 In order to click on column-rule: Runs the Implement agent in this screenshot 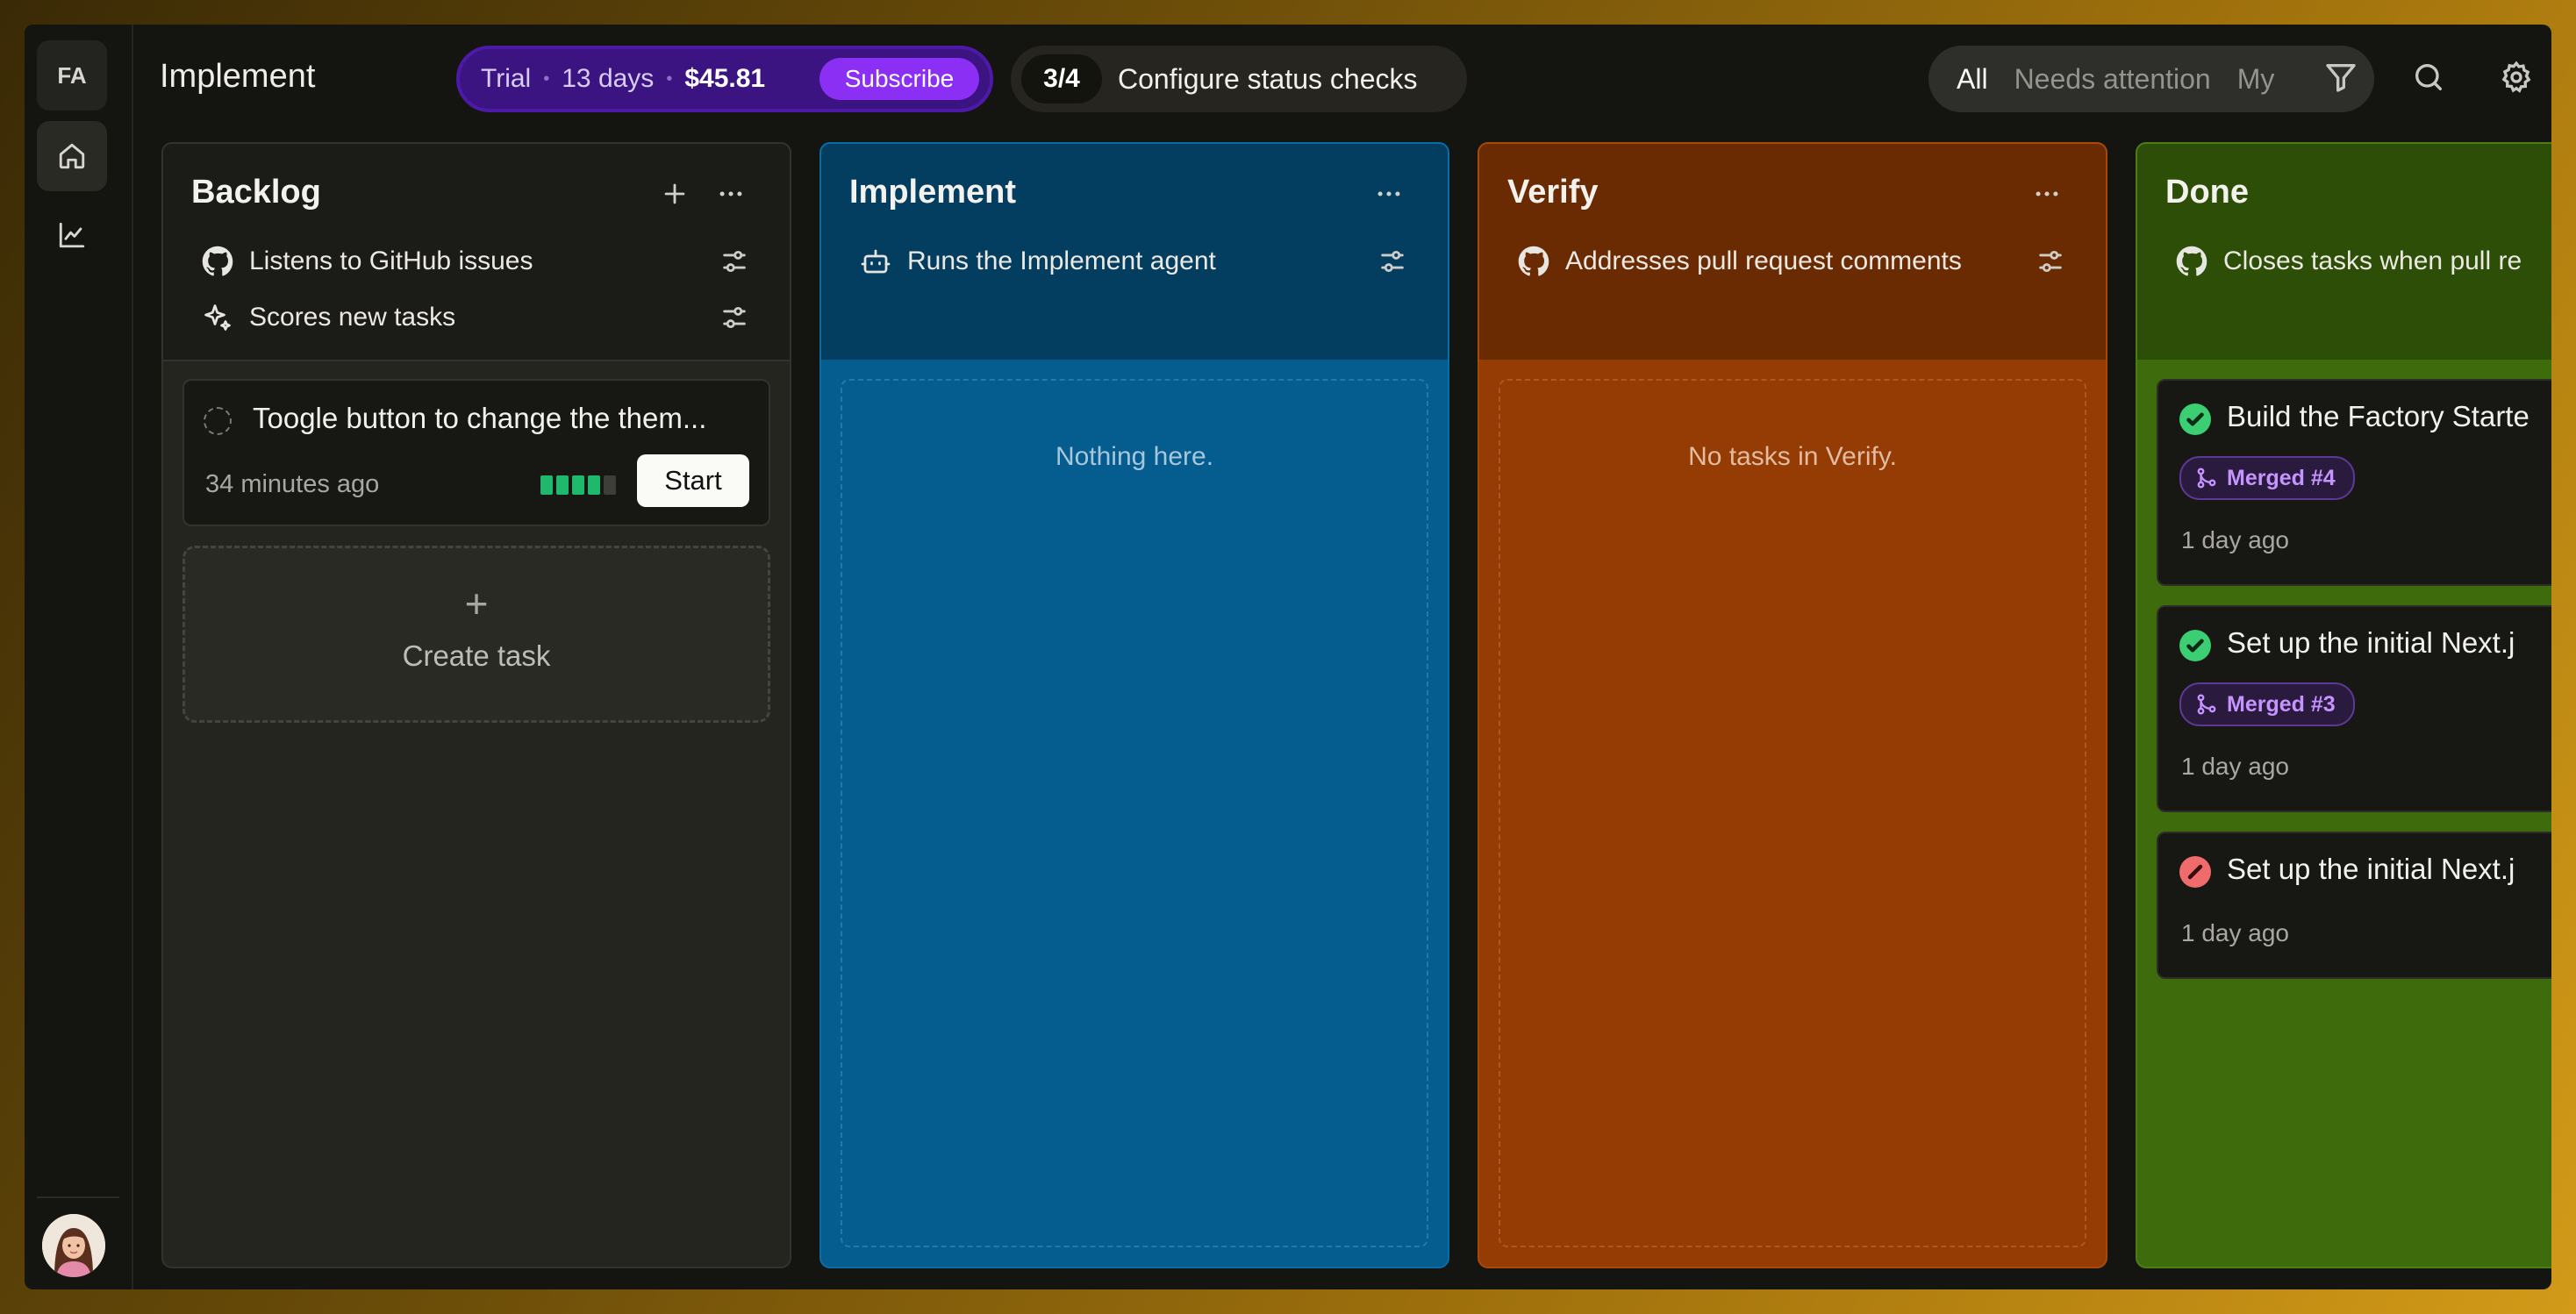, I will do `click(1038, 261)`.